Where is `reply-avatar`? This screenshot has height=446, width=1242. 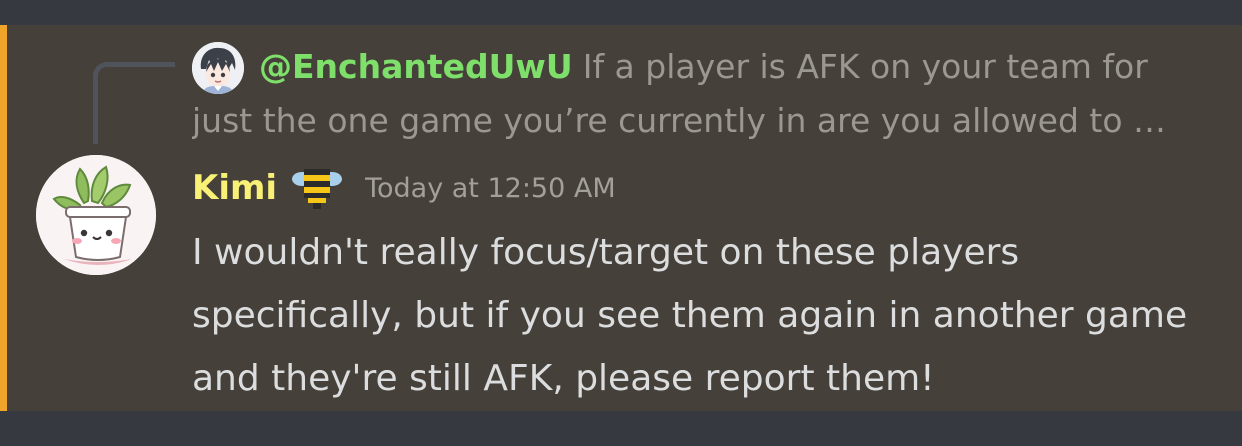 reply-avatar is located at coordinates (218, 68).